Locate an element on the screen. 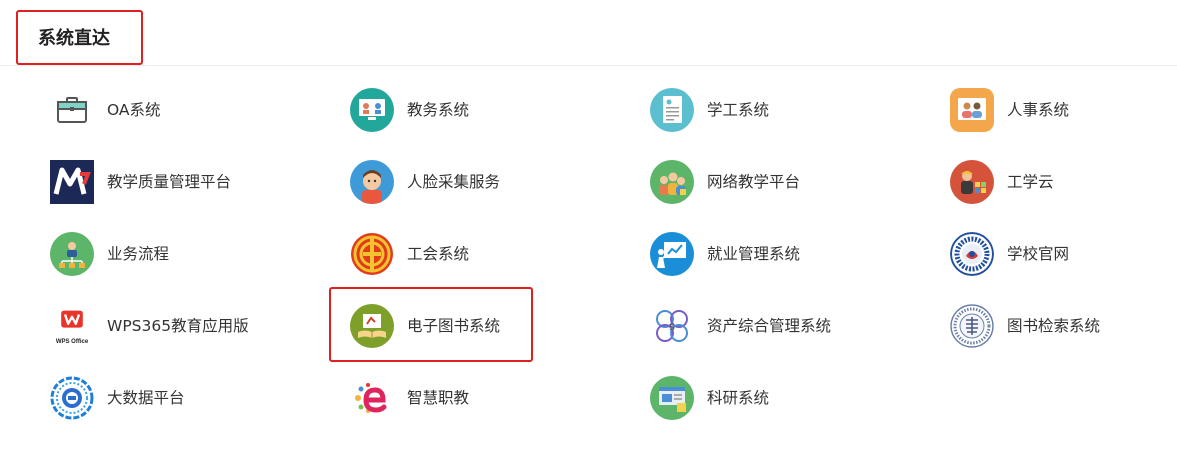 This screenshot has height=456, width=1177. system-label: 工会系统 is located at coordinates (438, 254).